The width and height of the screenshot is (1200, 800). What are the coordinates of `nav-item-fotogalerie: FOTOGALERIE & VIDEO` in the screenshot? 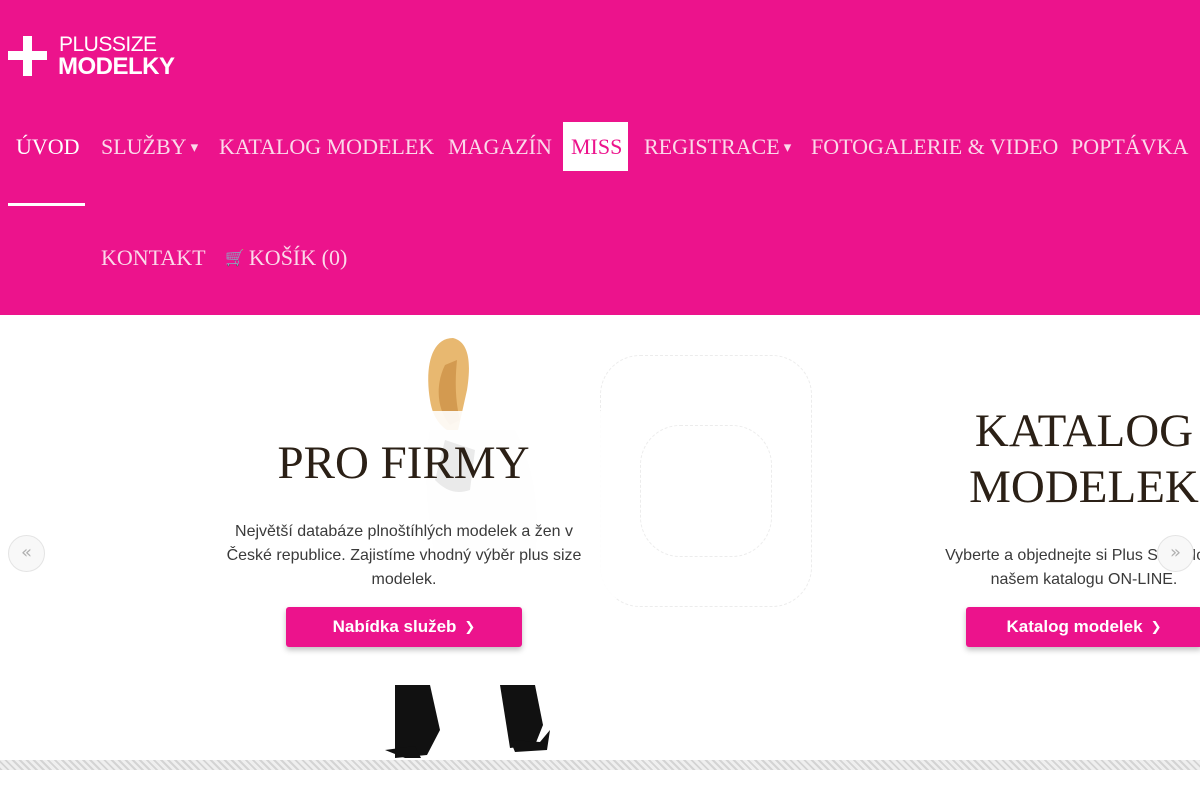 It's located at (934, 147).